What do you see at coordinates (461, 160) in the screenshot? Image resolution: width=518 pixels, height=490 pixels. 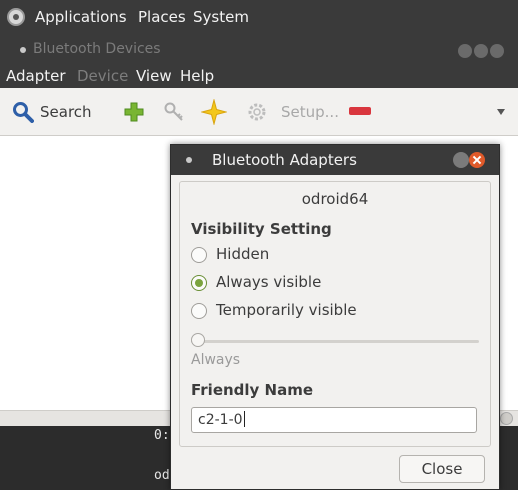 I see `dialog-minimize-button` at bounding box center [461, 160].